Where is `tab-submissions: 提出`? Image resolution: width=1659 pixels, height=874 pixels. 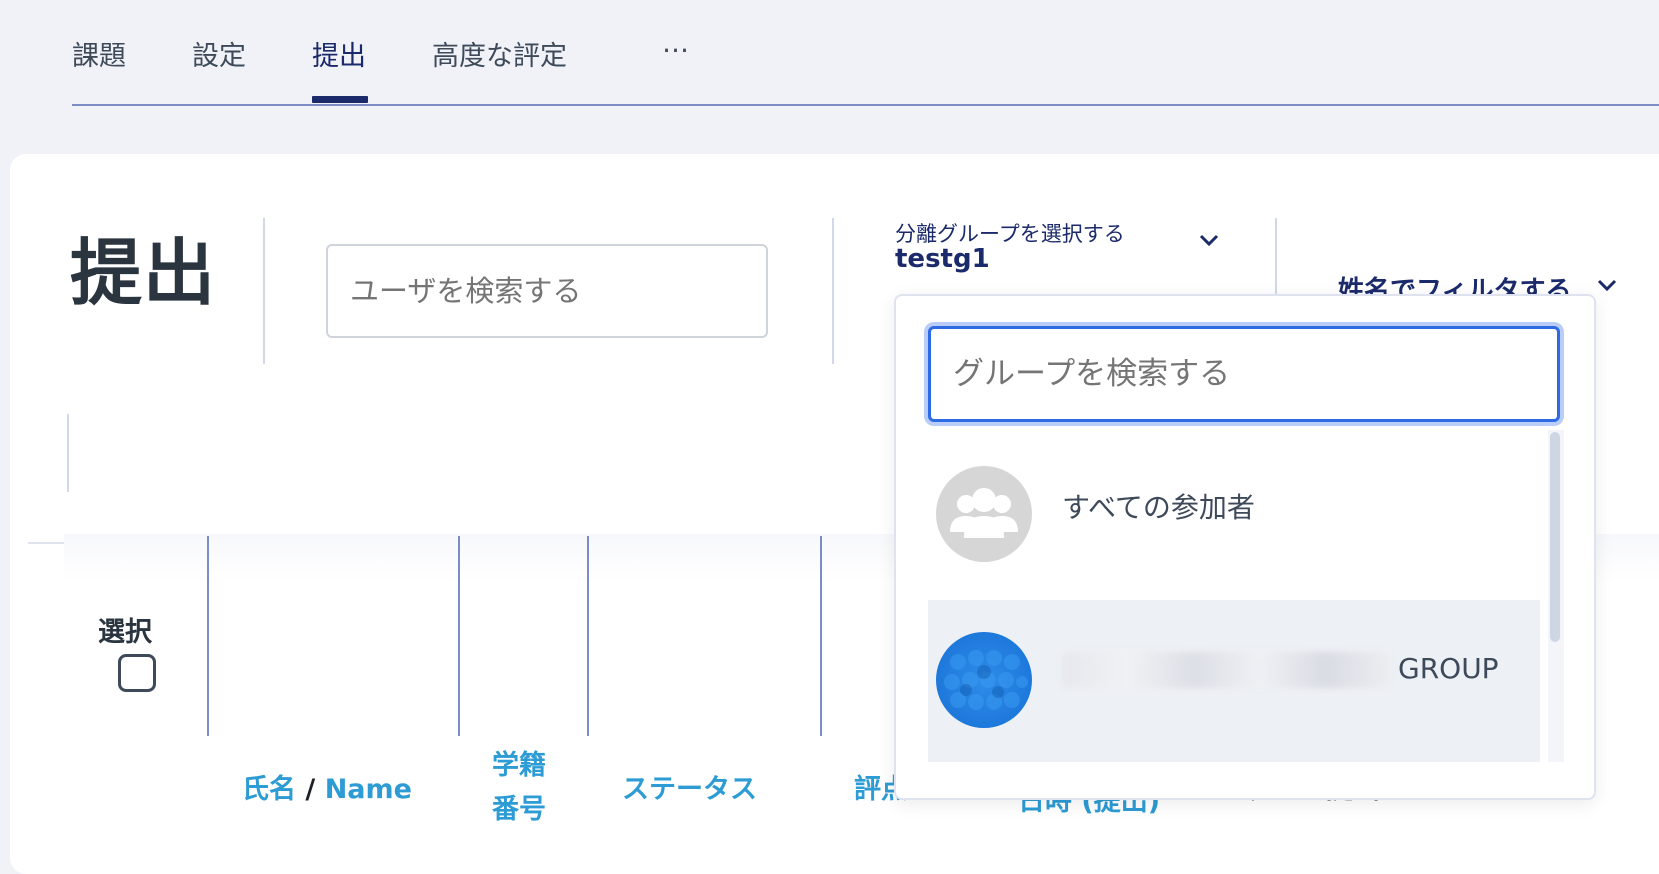
tab-submissions: 提出 is located at coordinates (339, 53).